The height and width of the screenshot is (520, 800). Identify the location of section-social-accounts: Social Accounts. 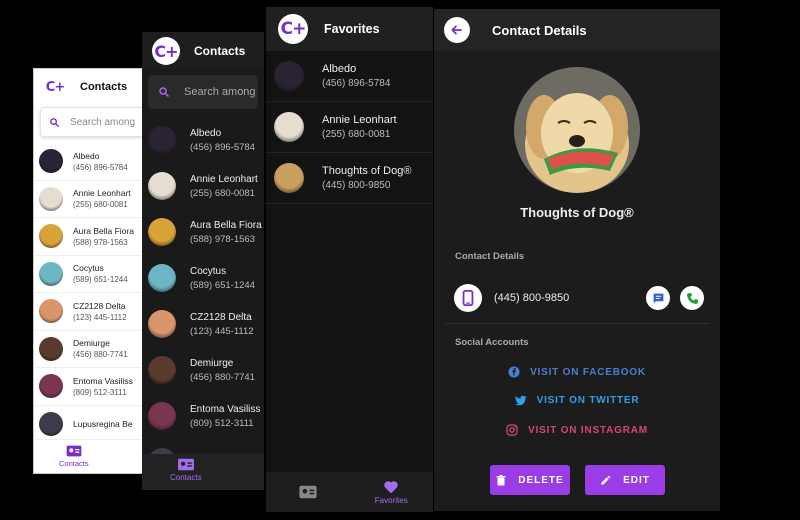
(492, 342).